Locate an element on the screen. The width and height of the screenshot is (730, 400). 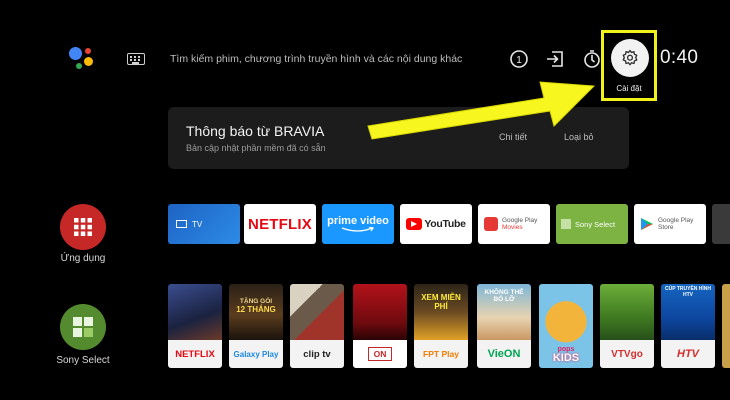
content-card-netflix: NETFLIX is located at coordinates (195, 326).